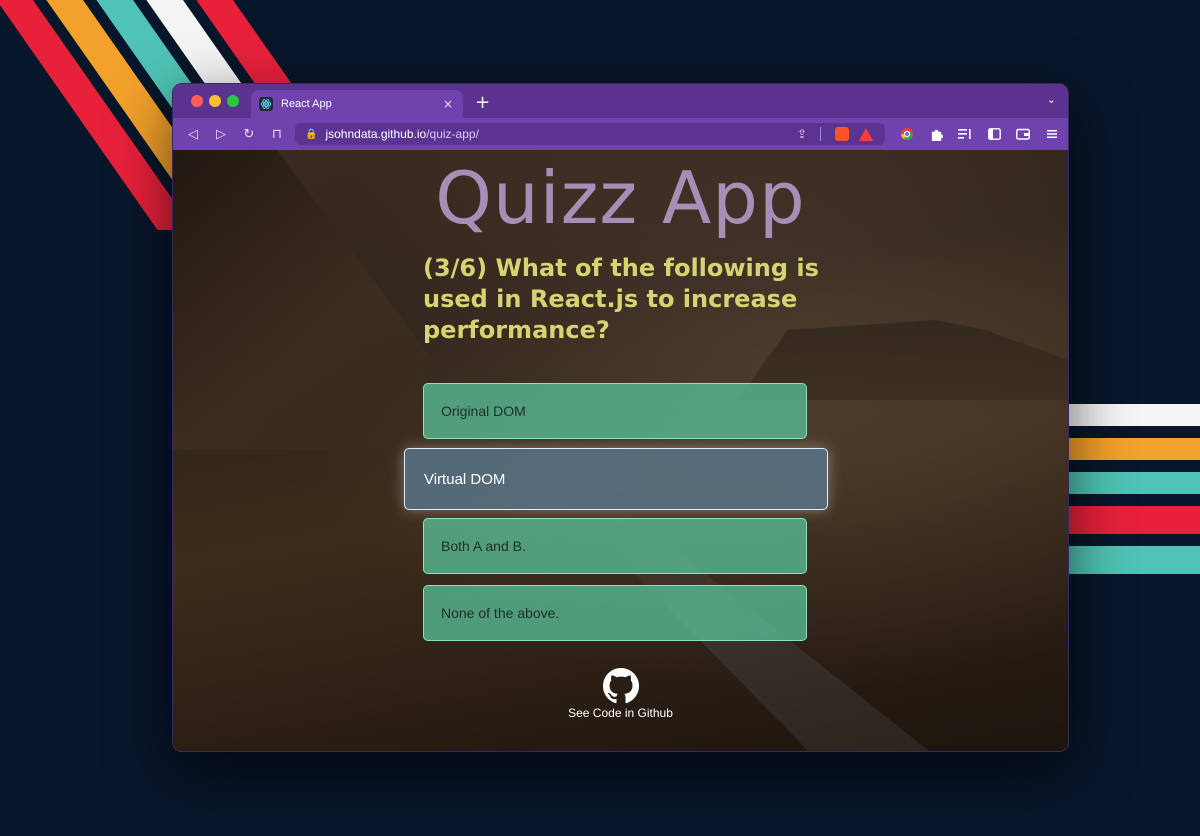  What do you see at coordinates (357, 104) in the screenshot?
I see `tab-react-app: React App ×` at bounding box center [357, 104].